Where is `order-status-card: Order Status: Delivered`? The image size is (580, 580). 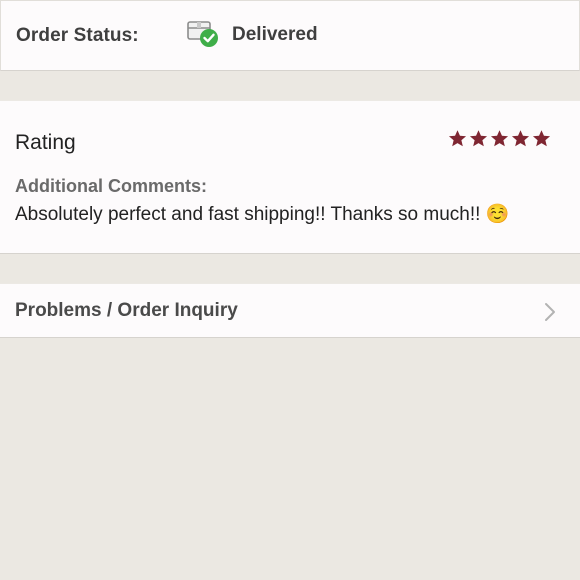
order-status-card: Order Status: Delivered is located at coordinates (290, 35).